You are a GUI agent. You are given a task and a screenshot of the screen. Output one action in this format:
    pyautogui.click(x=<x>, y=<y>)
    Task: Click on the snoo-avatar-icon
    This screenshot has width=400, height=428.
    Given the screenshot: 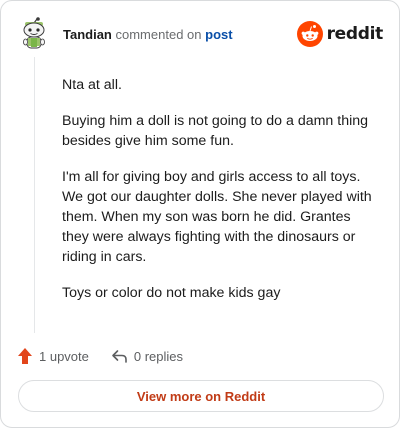 What is the action you would take?
    pyautogui.click(x=34, y=33)
    